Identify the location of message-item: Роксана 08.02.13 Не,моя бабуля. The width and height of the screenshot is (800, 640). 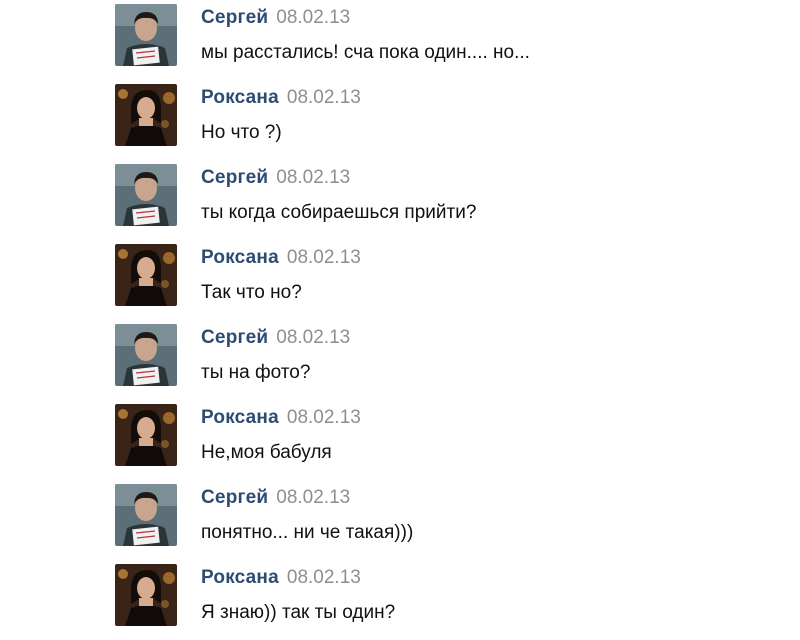
(400, 440).